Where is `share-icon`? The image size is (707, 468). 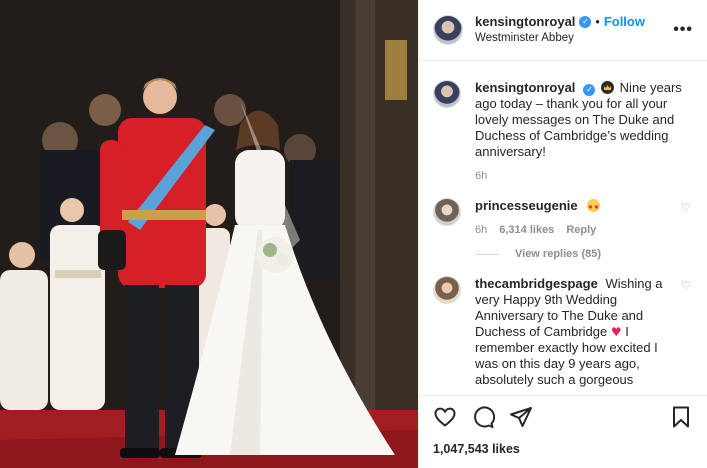
share-icon is located at coordinates (521, 417).